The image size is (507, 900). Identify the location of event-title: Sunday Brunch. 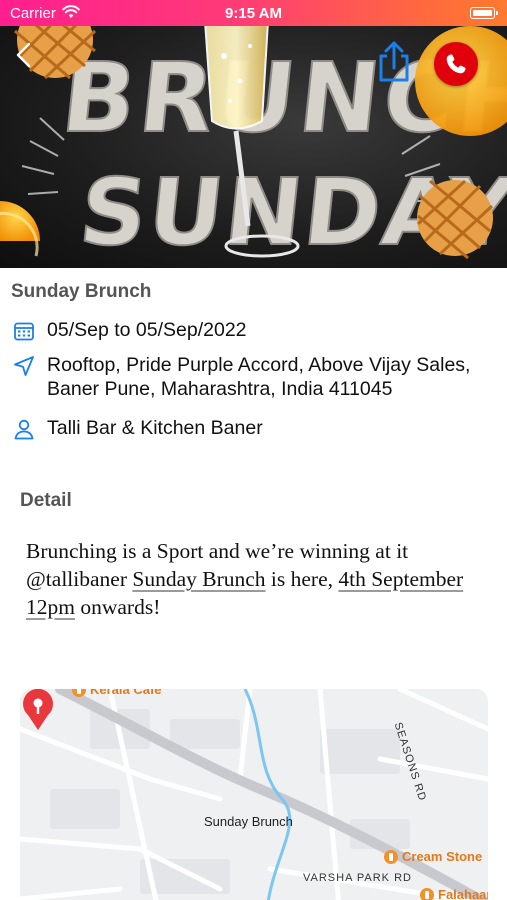
(81, 291).